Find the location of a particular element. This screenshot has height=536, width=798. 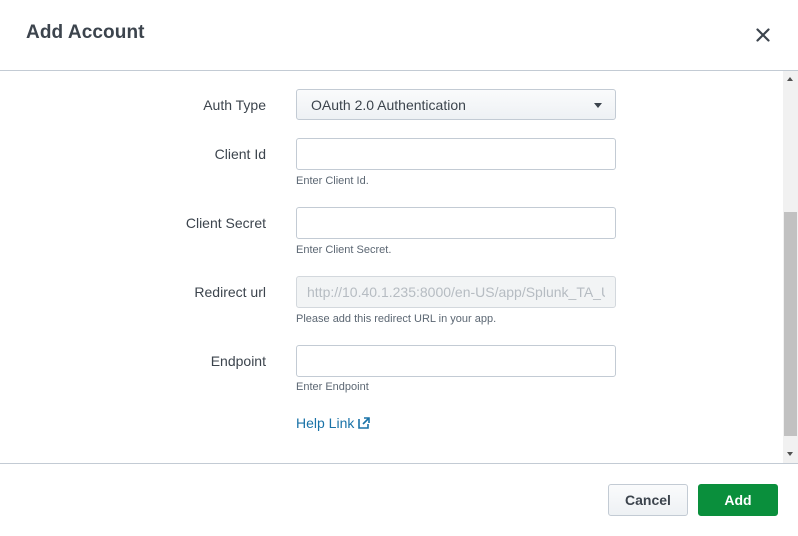

caret-down-icon is located at coordinates (598, 105).